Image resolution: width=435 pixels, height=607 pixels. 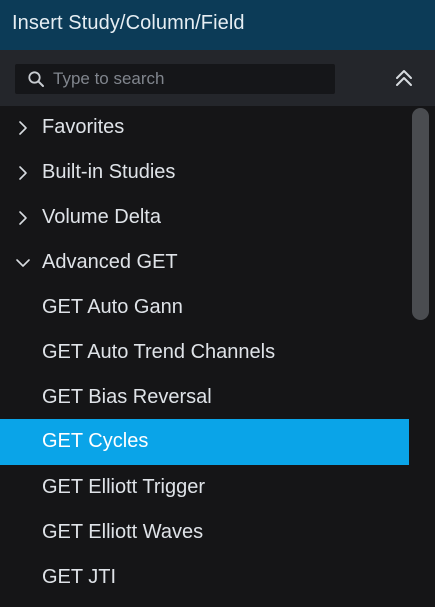 I want to click on list-item-get-auto-gann: GET Auto Gann, so click(x=204, y=308).